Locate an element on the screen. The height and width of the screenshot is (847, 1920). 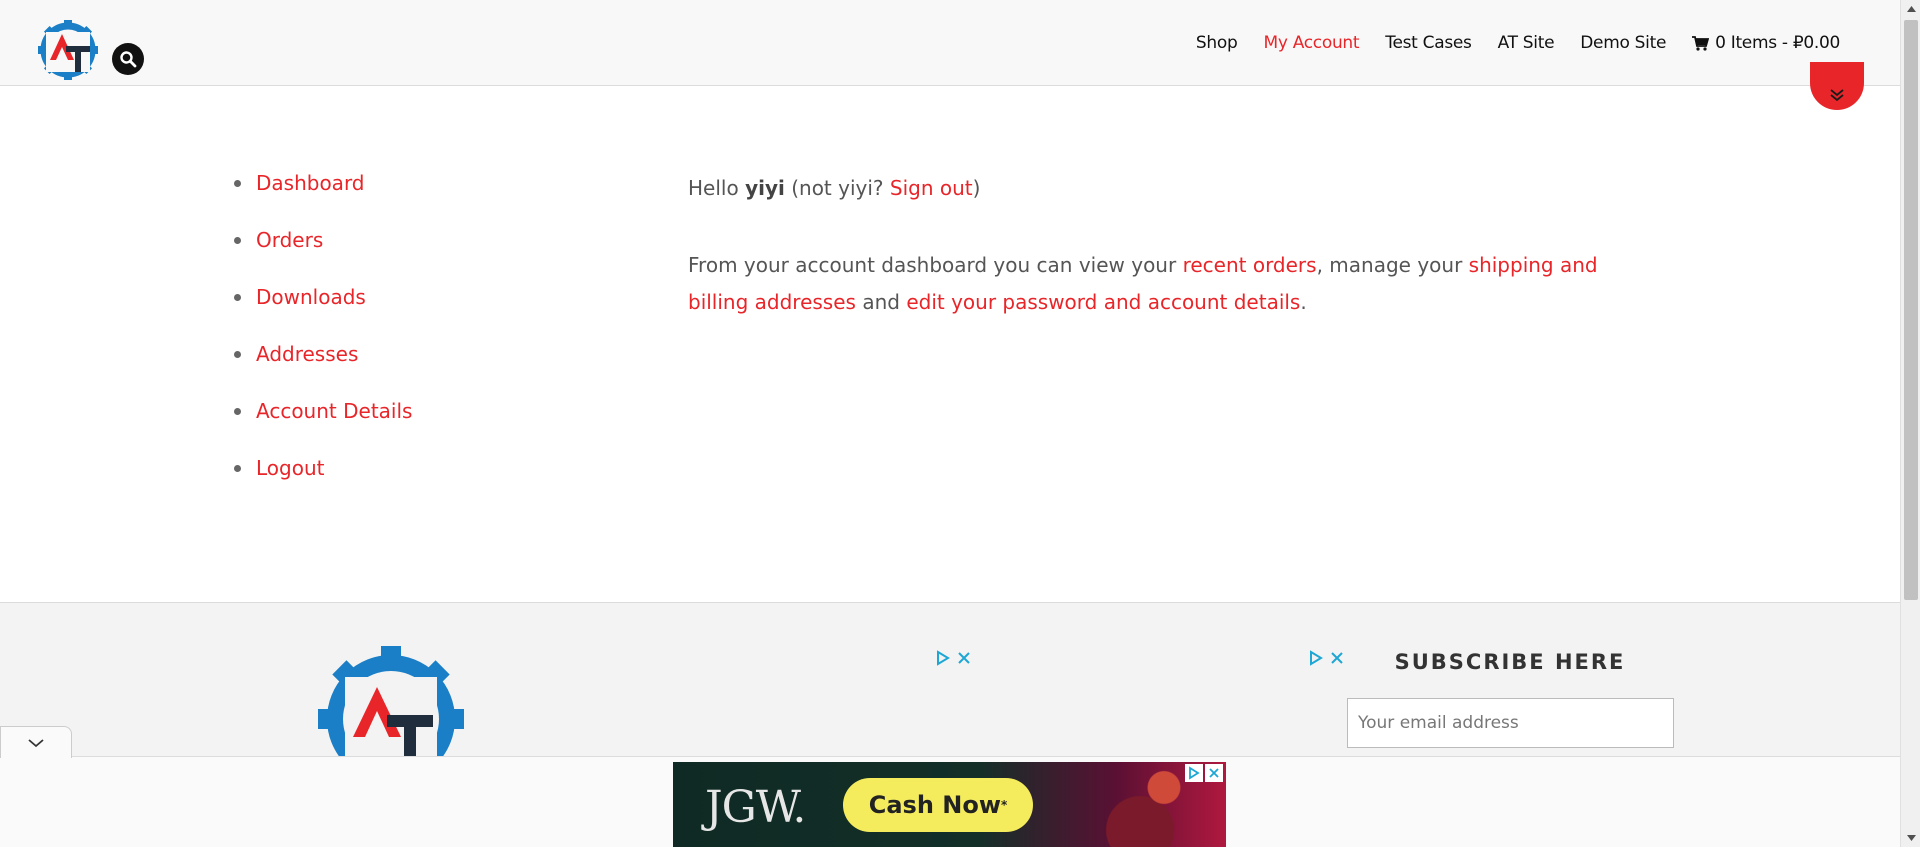
nav-cart: 0 Items - ₽0.00 is located at coordinates (1766, 43).